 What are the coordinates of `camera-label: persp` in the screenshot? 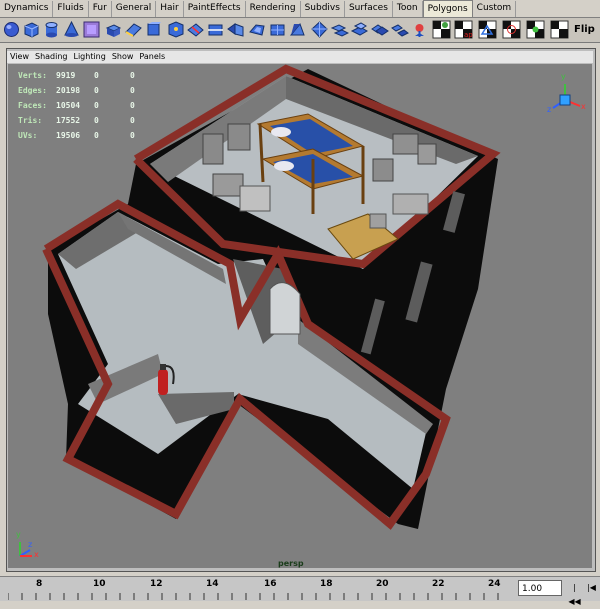 It's located at (291, 563).